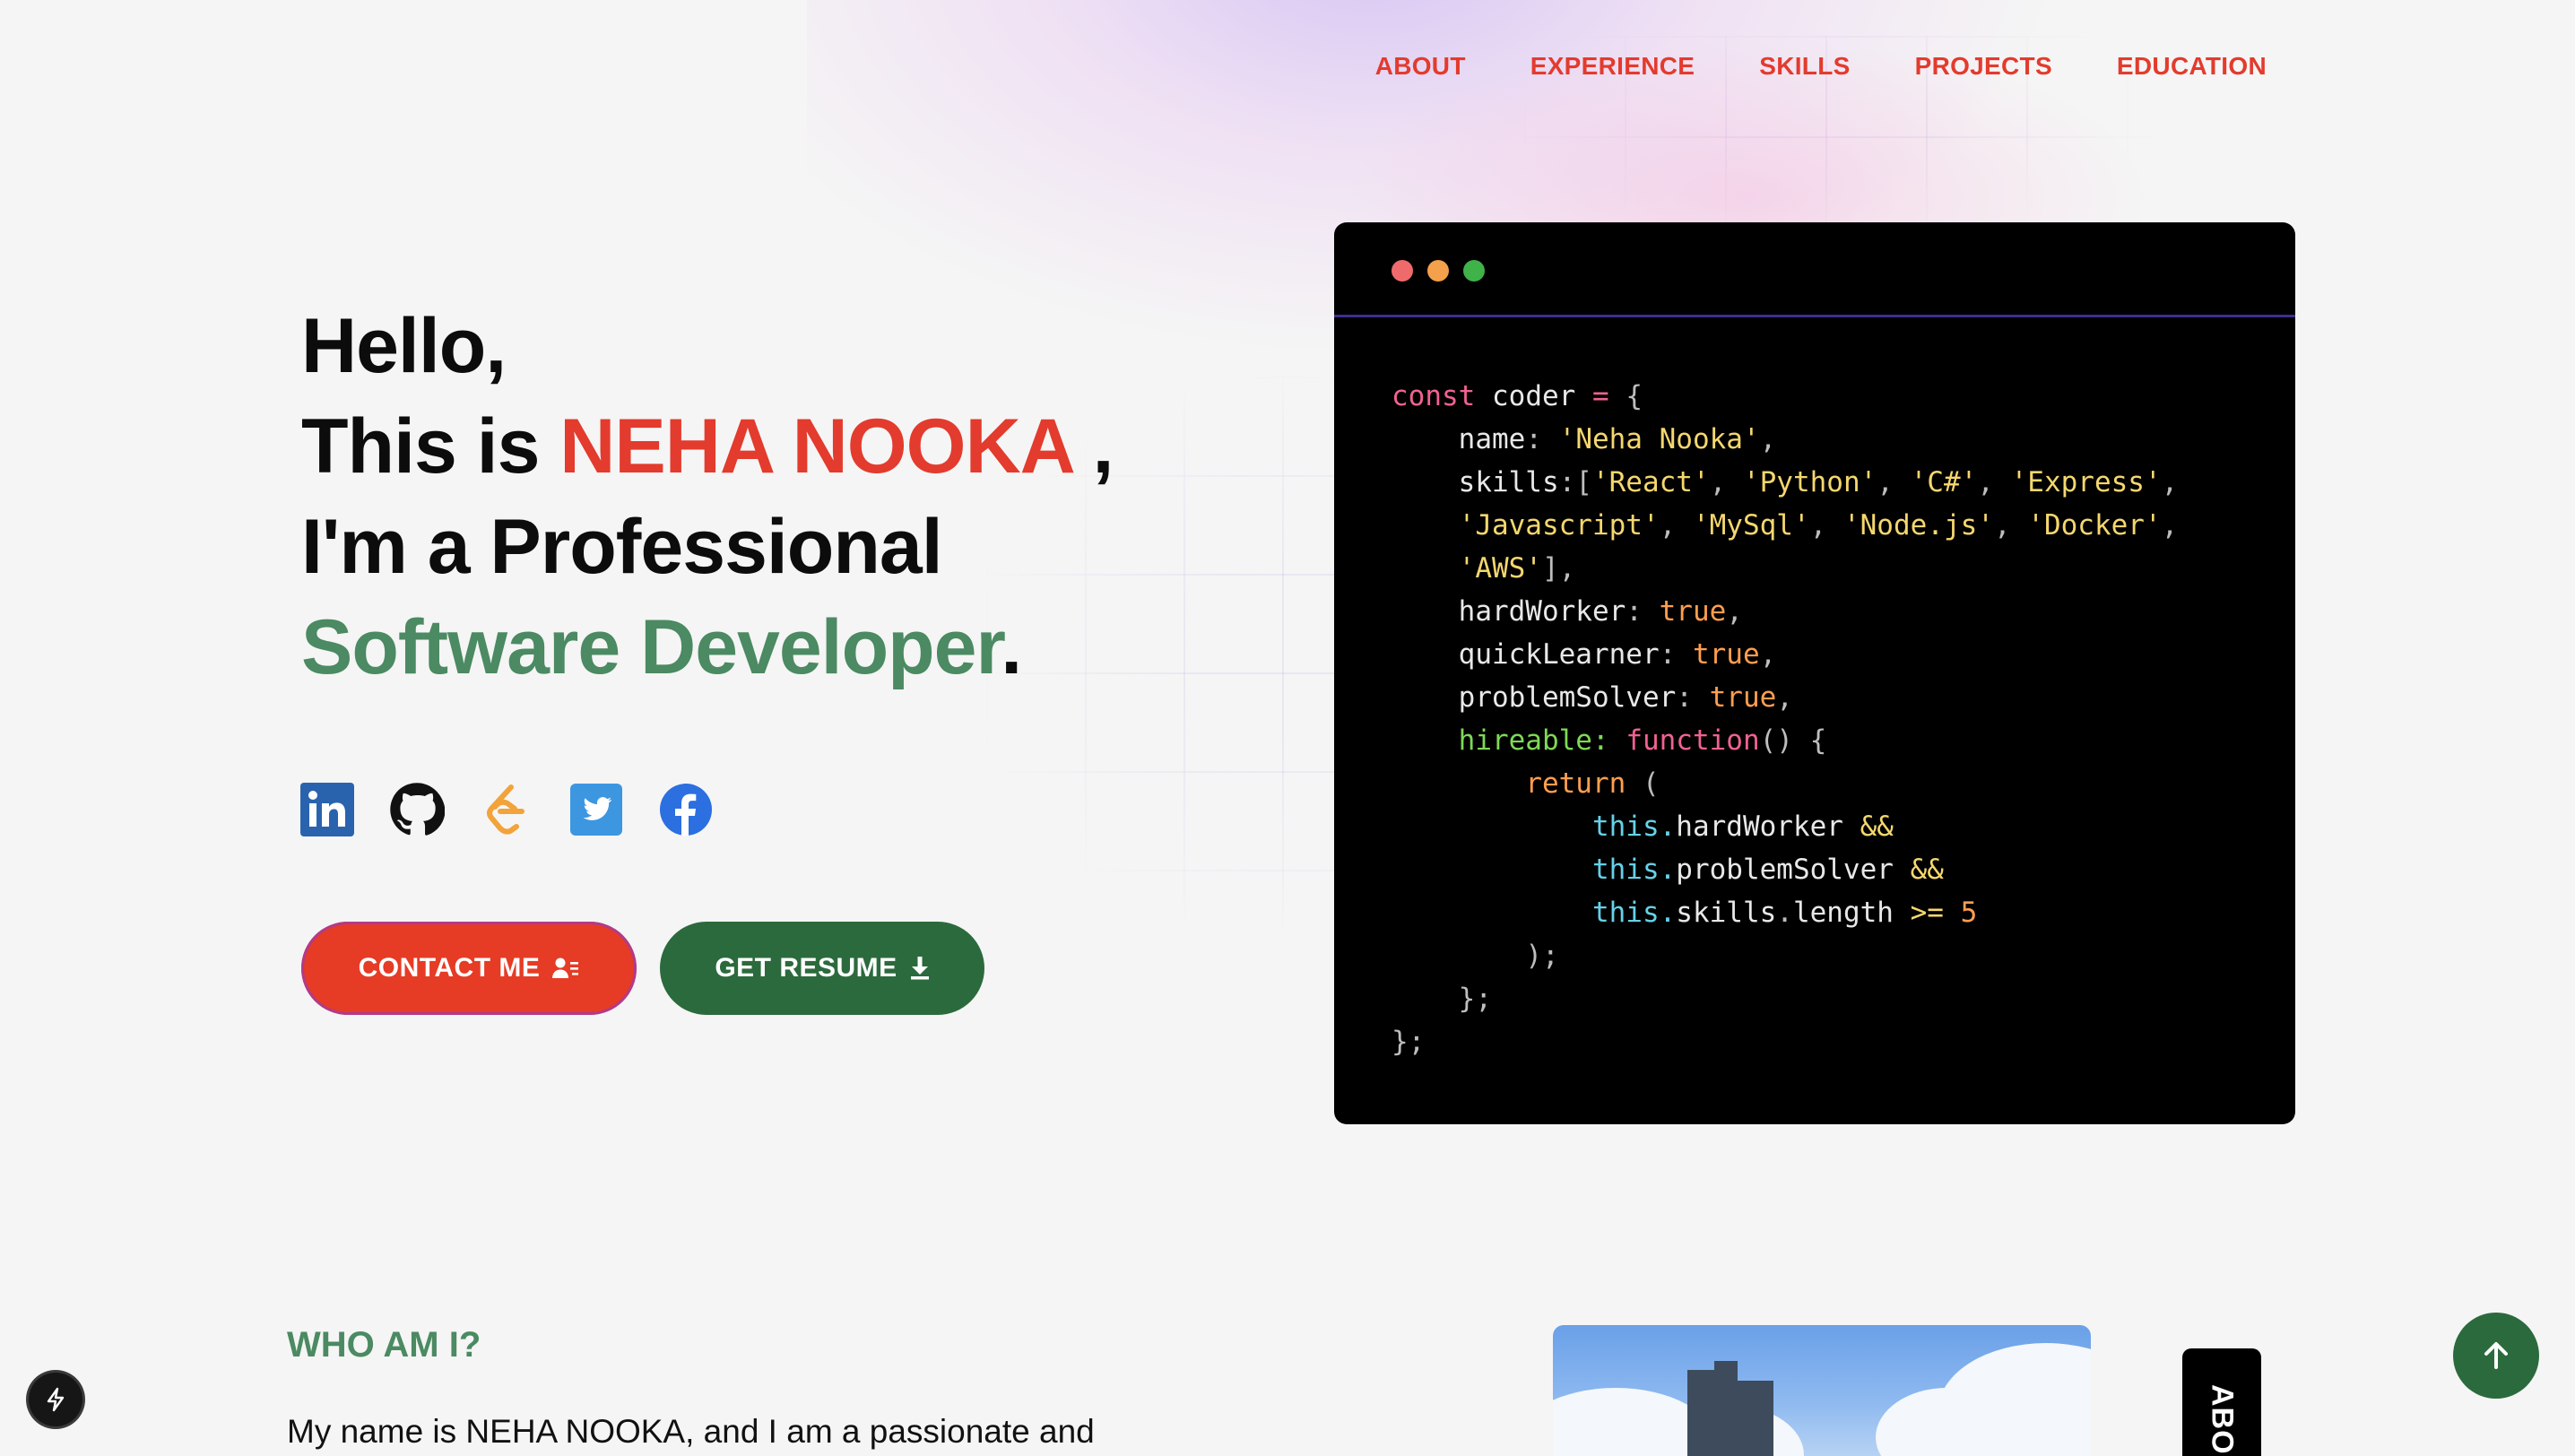  What do you see at coordinates (1584, 439) in the screenshot?
I see `code-line: name: 'Neha Nooka',` at bounding box center [1584, 439].